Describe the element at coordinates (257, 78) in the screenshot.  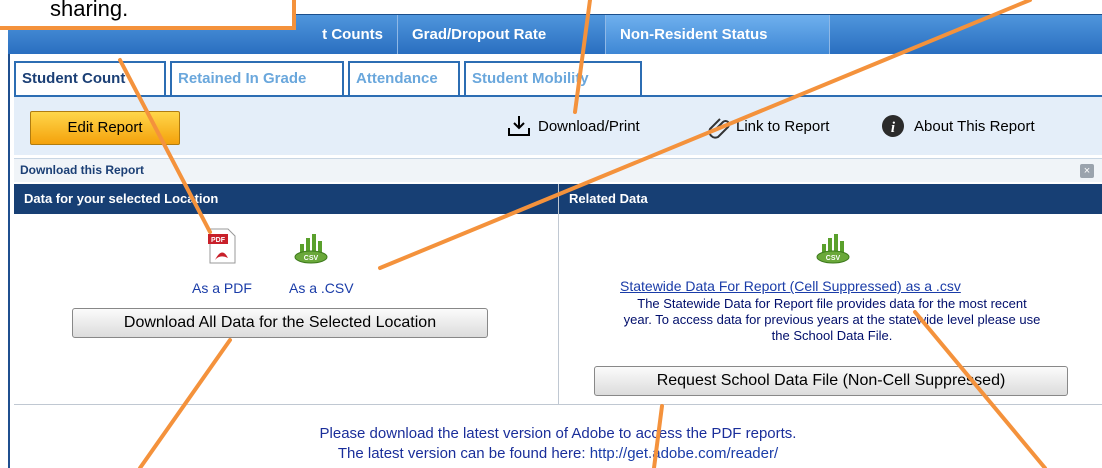
I see `subtab-retained-in-grade: Retained In Grade` at that location.